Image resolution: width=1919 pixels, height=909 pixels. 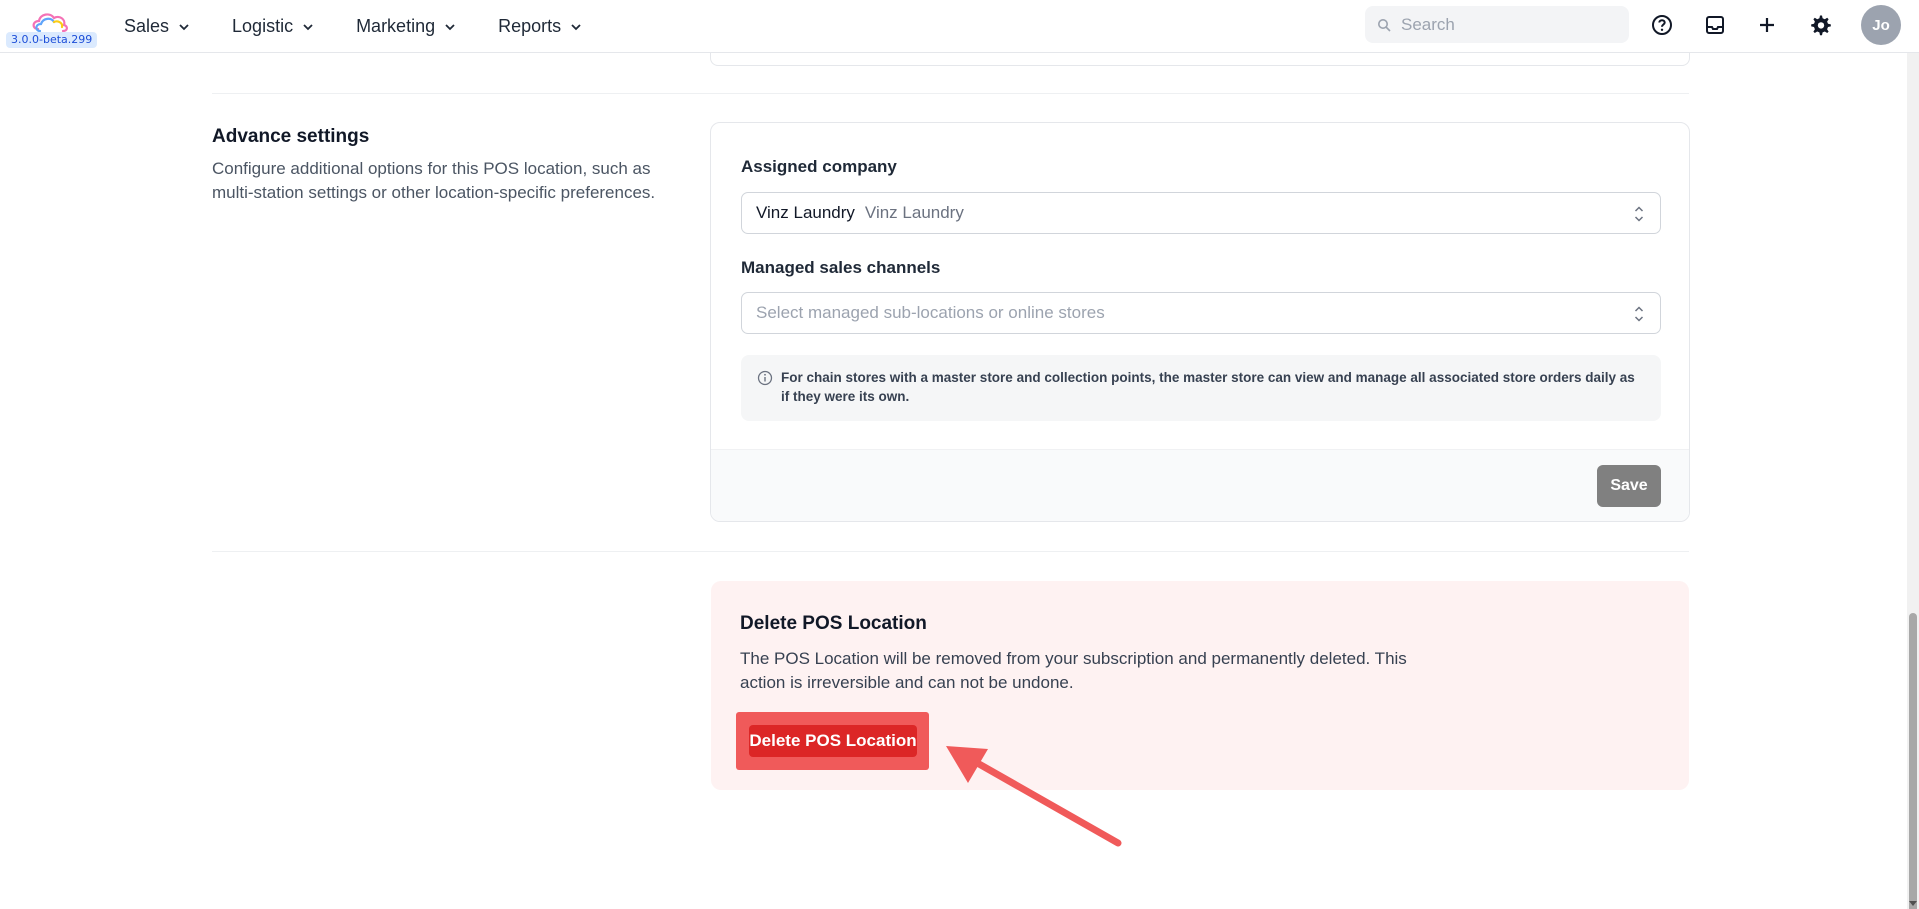 What do you see at coordinates (1384, 25) in the screenshot?
I see `search-icon` at bounding box center [1384, 25].